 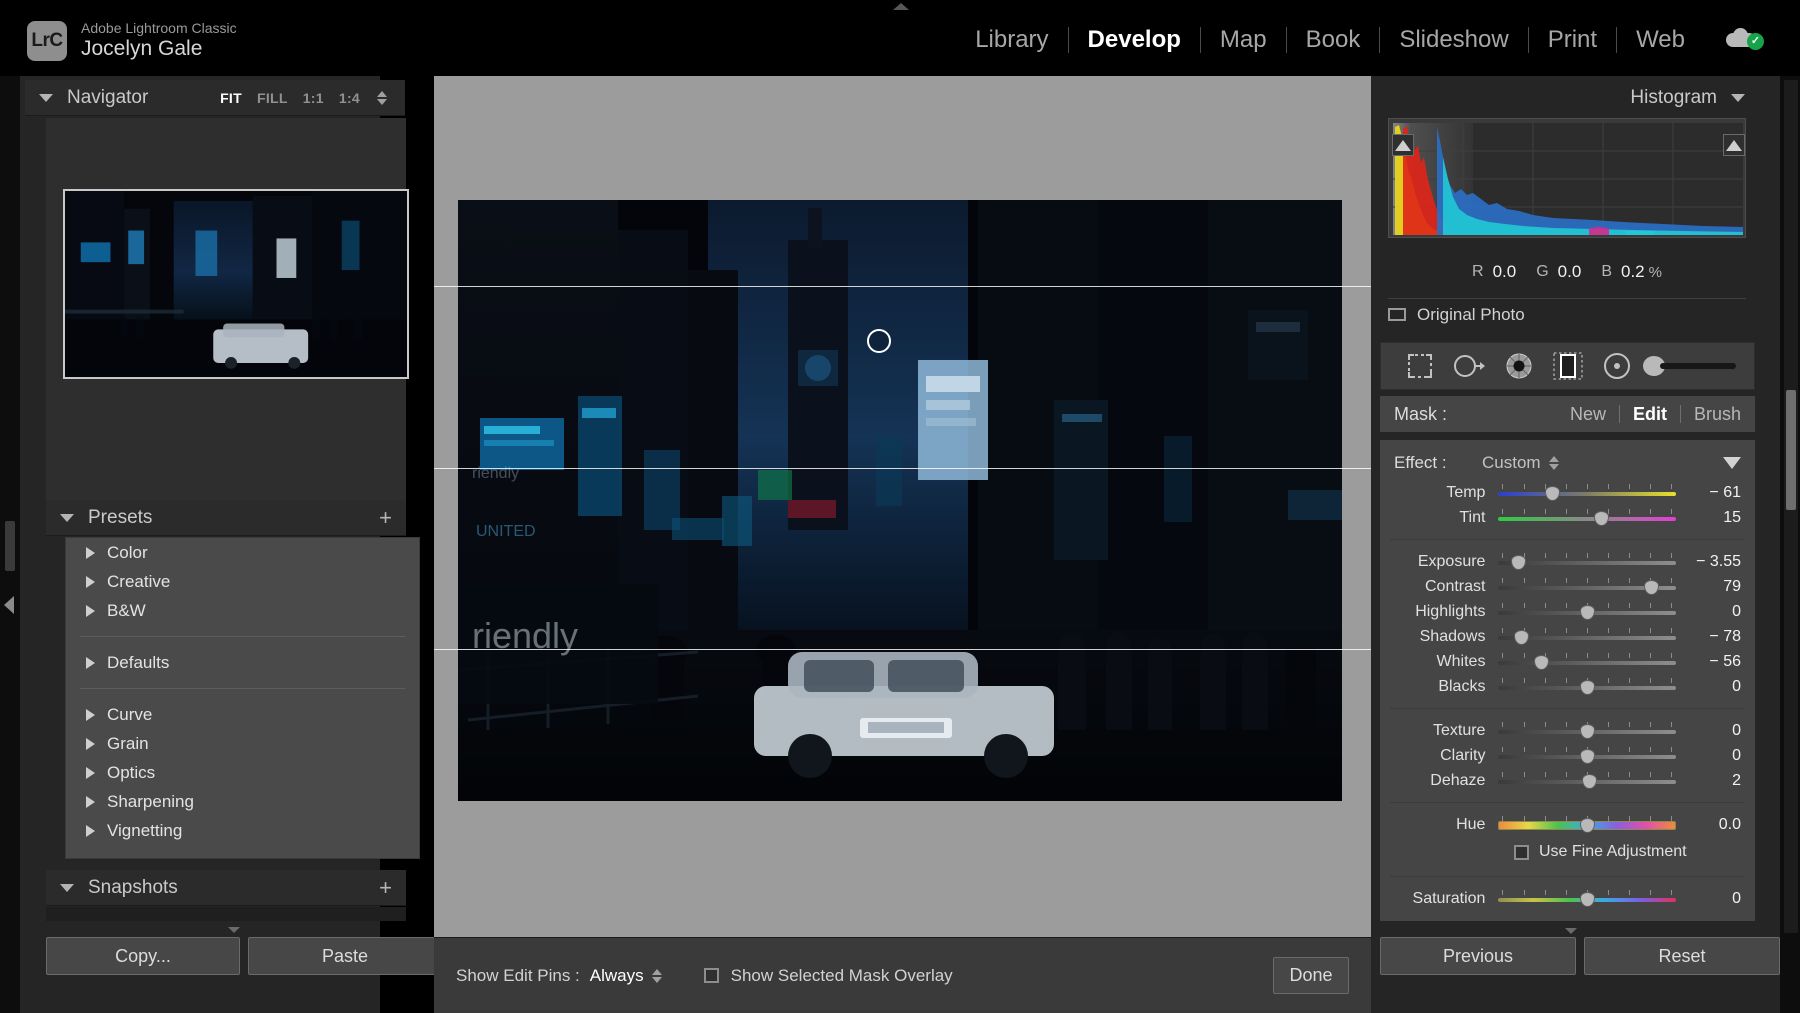 What do you see at coordinates (1541, 662) in the screenshot?
I see `slider-knob-whites` at bounding box center [1541, 662].